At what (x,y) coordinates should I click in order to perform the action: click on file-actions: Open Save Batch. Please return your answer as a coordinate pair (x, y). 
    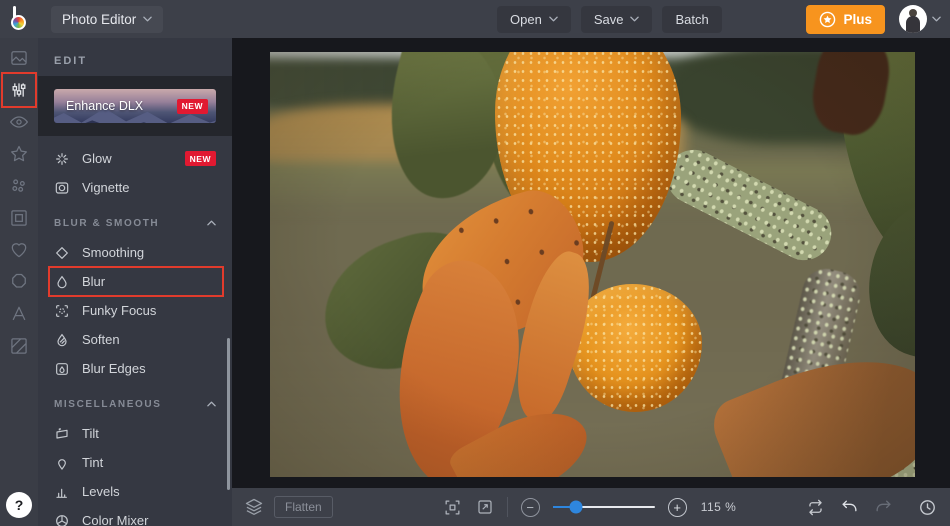
    Looking at the image, I should click on (609, 19).